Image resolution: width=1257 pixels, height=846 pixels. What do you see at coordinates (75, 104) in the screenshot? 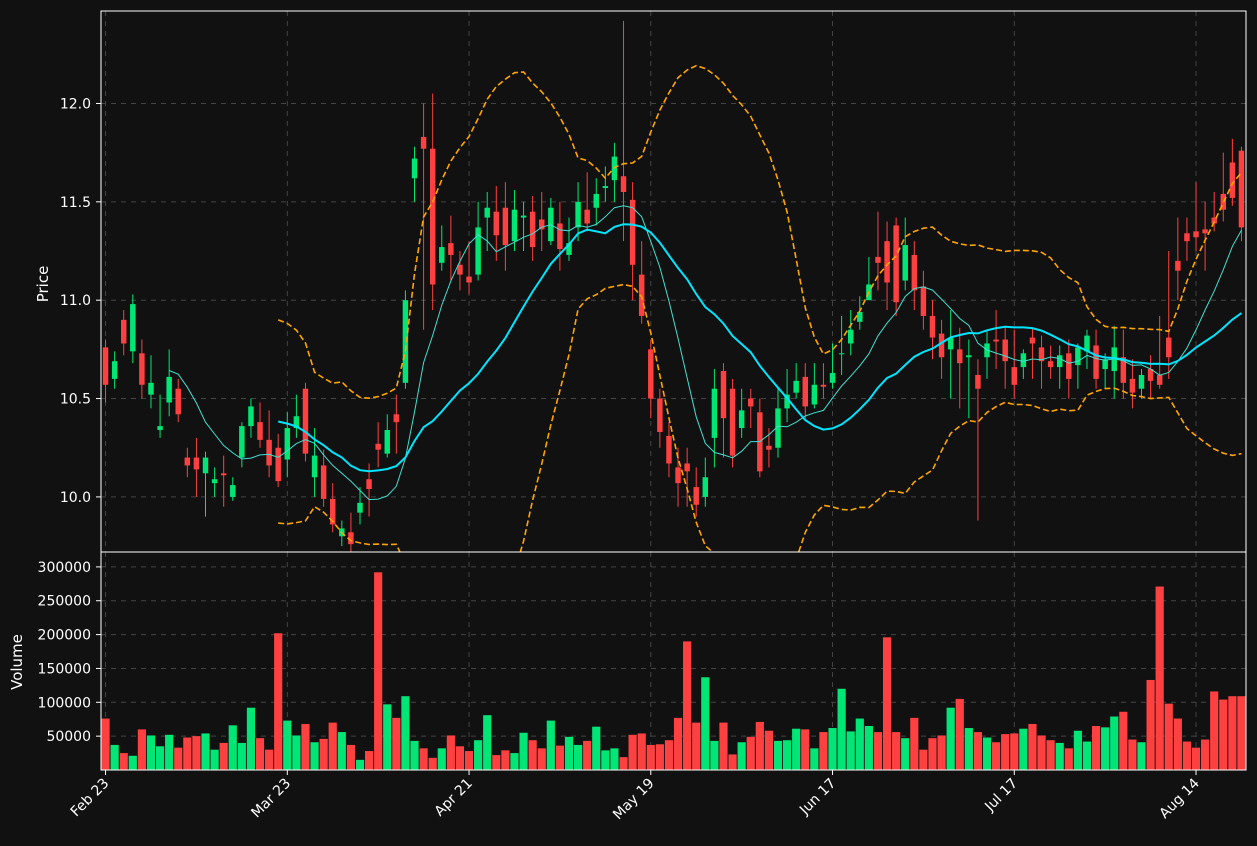
I see `price-tick-label: 12.0` at bounding box center [75, 104].